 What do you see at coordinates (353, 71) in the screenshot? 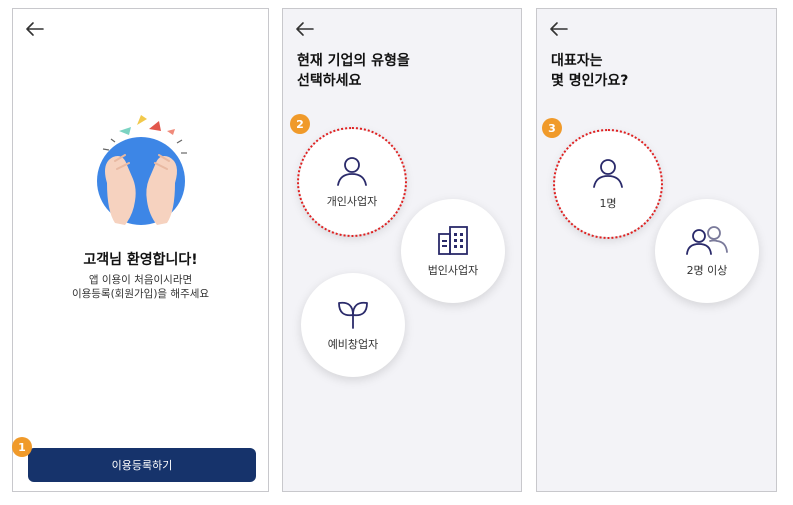
I see `page-title: 현재 기업의 유형을 선택하세요` at bounding box center [353, 71].